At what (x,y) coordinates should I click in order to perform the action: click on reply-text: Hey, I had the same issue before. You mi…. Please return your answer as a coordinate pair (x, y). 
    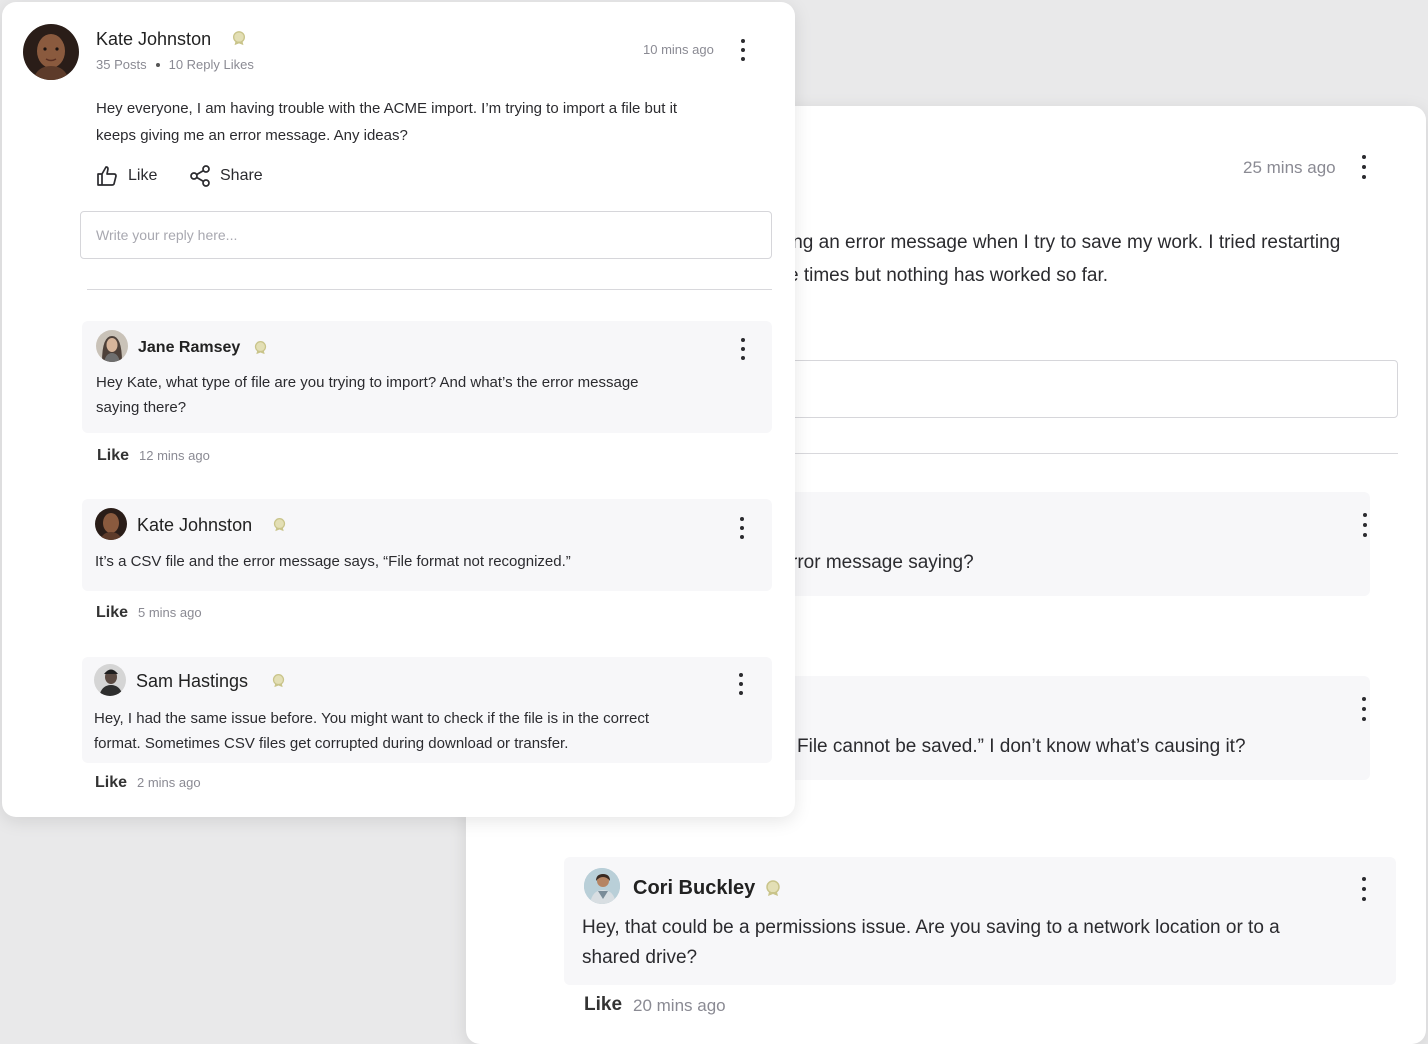
    Looking at the image, I should click on (372, 731).